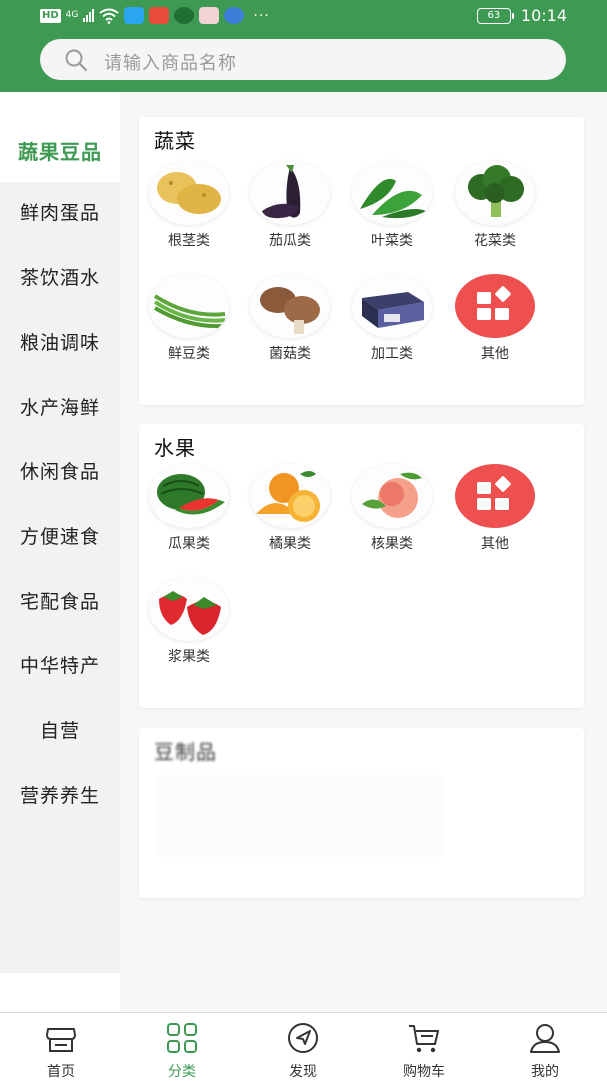 The image size is (607, 1081). What do you see at coordinates (170, 63) in the screenshot?
I see `search-placeholder: 请输入商品名称` at bounding box center [170, 63].